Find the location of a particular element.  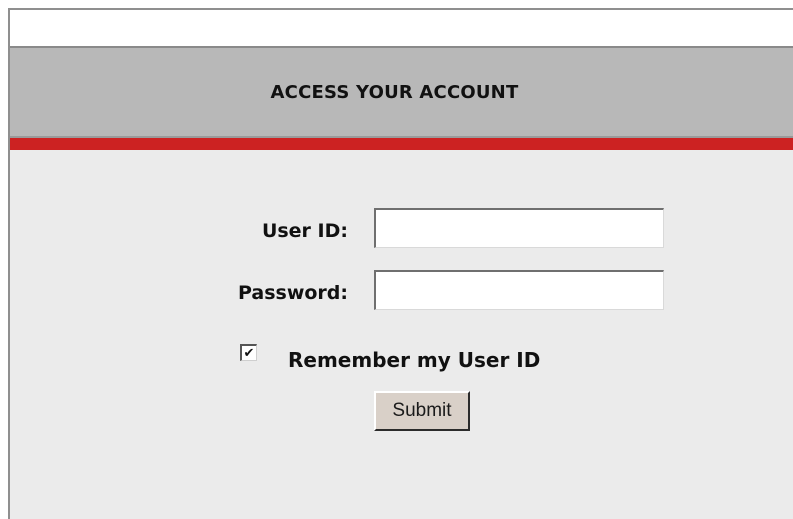

check-icon: ✔ is located at coordinates (249, 353).